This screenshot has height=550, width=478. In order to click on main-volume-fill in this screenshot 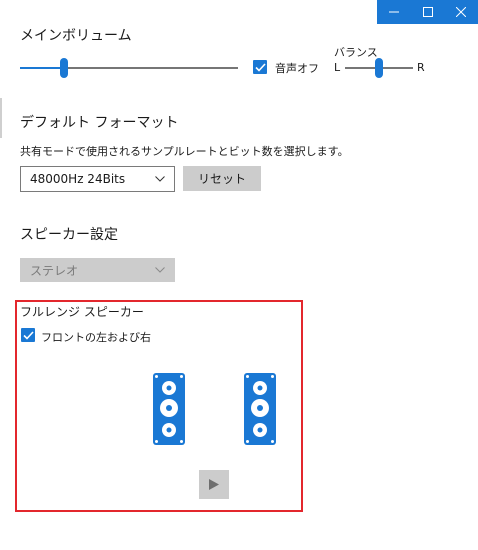, I will do `click(42, 68)`.